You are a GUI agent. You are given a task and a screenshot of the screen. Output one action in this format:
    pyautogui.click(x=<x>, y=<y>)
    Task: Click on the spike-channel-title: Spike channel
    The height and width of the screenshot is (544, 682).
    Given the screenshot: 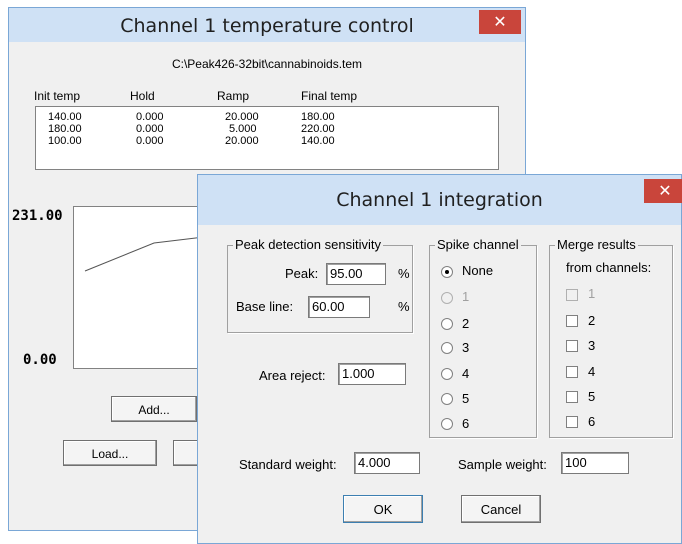 What is the action you would take?
    pyautogui.click(x=478, y=244)
    